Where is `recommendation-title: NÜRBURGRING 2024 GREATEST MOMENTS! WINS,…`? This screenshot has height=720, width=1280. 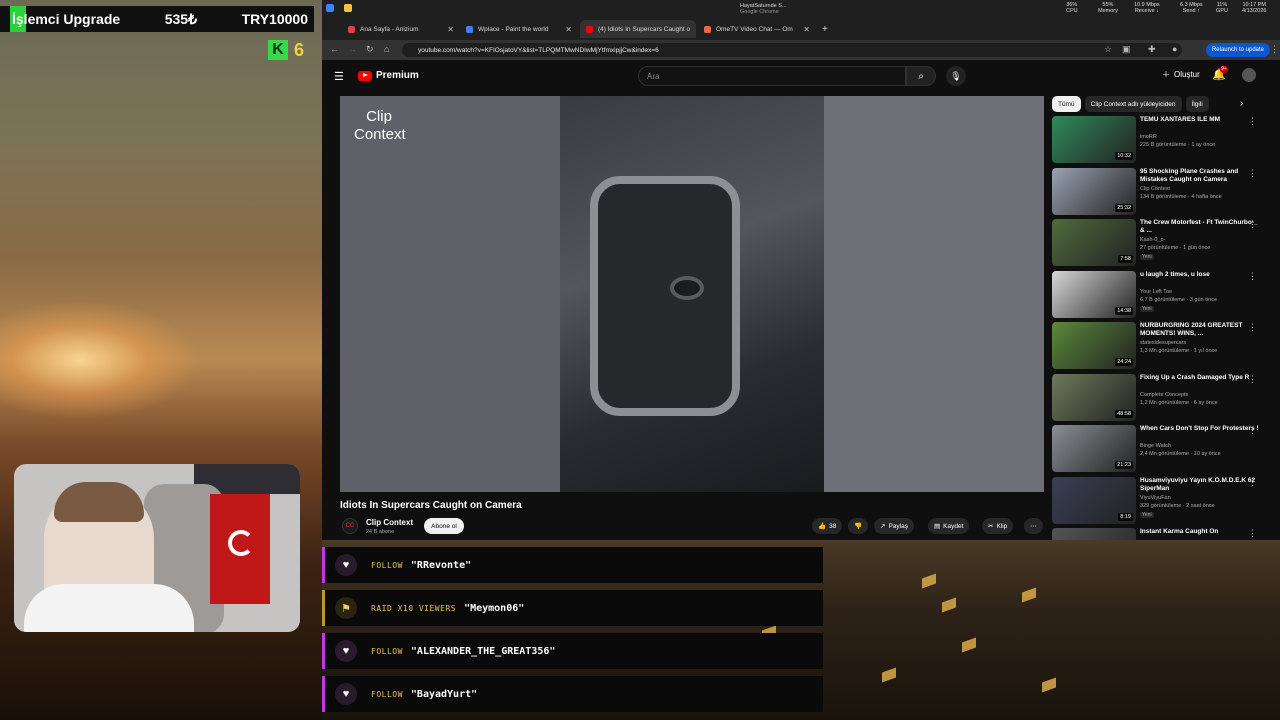
recommendation-title: NÜRBURGRING 2024 GREATEST MOMENTS! WINS,… is located at coordinates (1200, 330).